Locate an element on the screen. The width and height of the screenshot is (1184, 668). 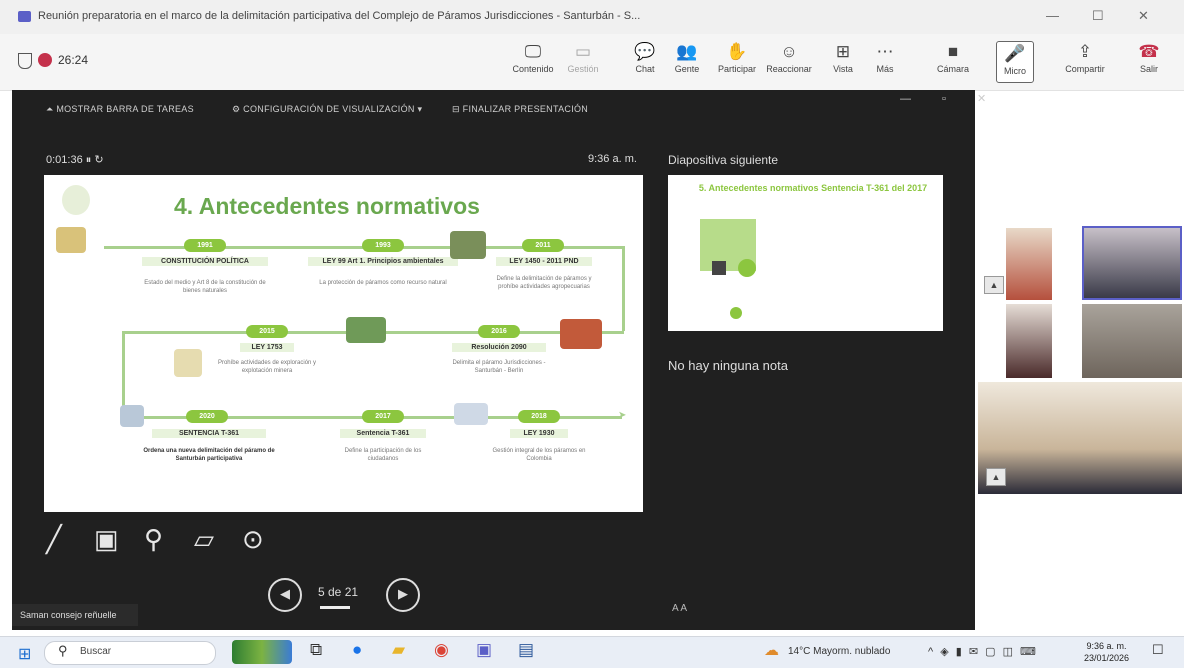
windows-start-icon: ⊞ is located at coordinates (24, 654).